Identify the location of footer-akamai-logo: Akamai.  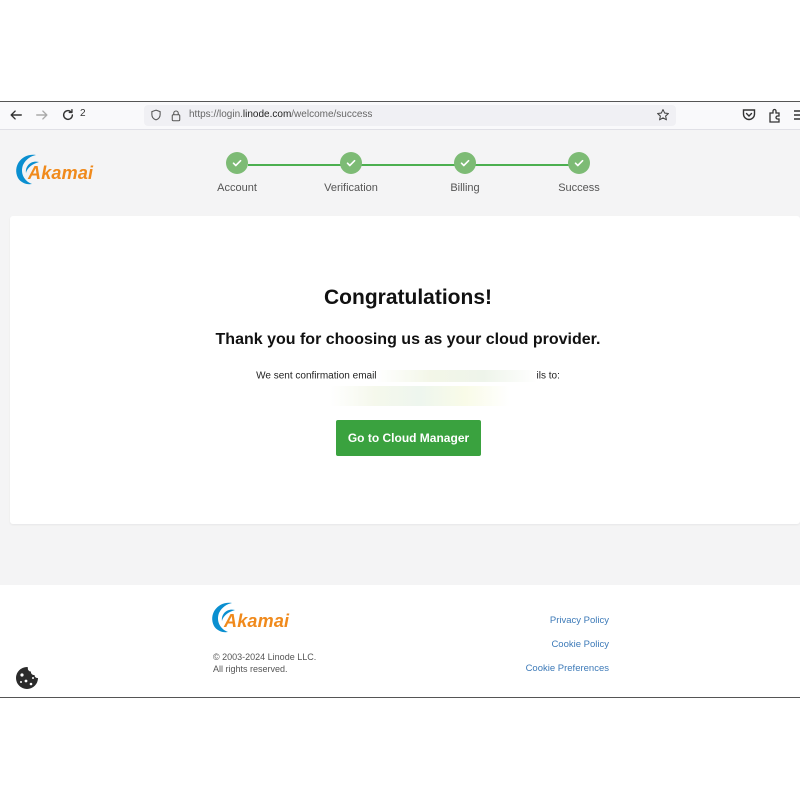
(248, 617).